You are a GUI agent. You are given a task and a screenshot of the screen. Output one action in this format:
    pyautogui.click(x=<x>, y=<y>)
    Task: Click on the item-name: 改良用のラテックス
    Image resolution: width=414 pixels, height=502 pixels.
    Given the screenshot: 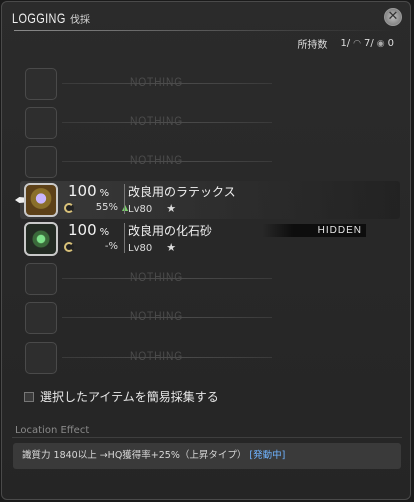 What is the action you would take?
    pyautogui.click(x=182, y=192)
    